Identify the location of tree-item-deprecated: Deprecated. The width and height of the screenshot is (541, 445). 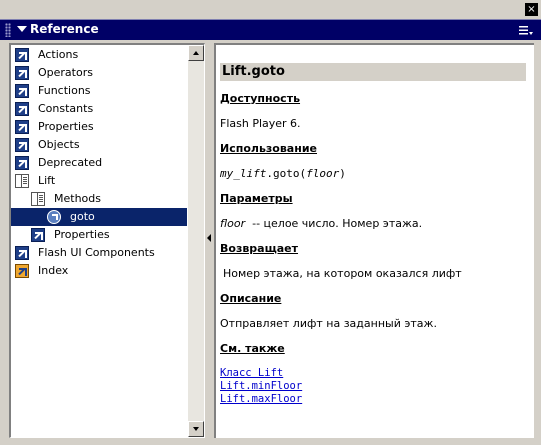
(99, 163).